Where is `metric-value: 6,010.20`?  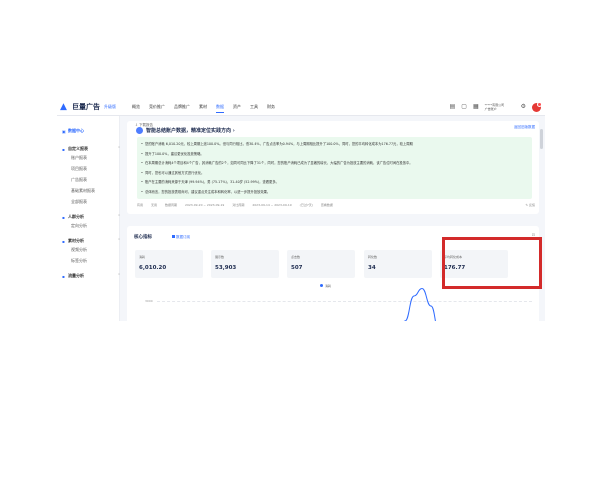 metric-value: 6,010.20 is located at coordinates (153, 268).